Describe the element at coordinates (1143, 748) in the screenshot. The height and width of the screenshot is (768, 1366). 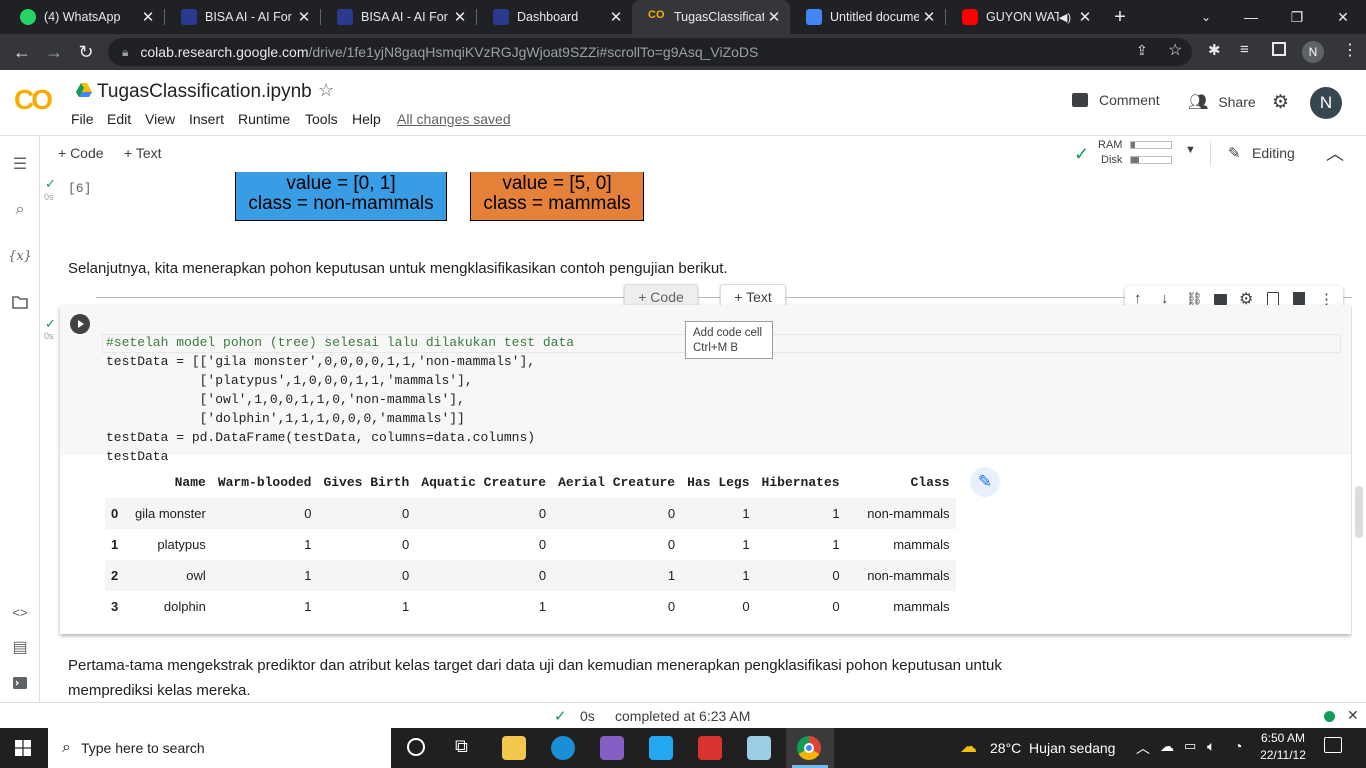
I see `show-hidden-icons-chevron: ︿` at that location.